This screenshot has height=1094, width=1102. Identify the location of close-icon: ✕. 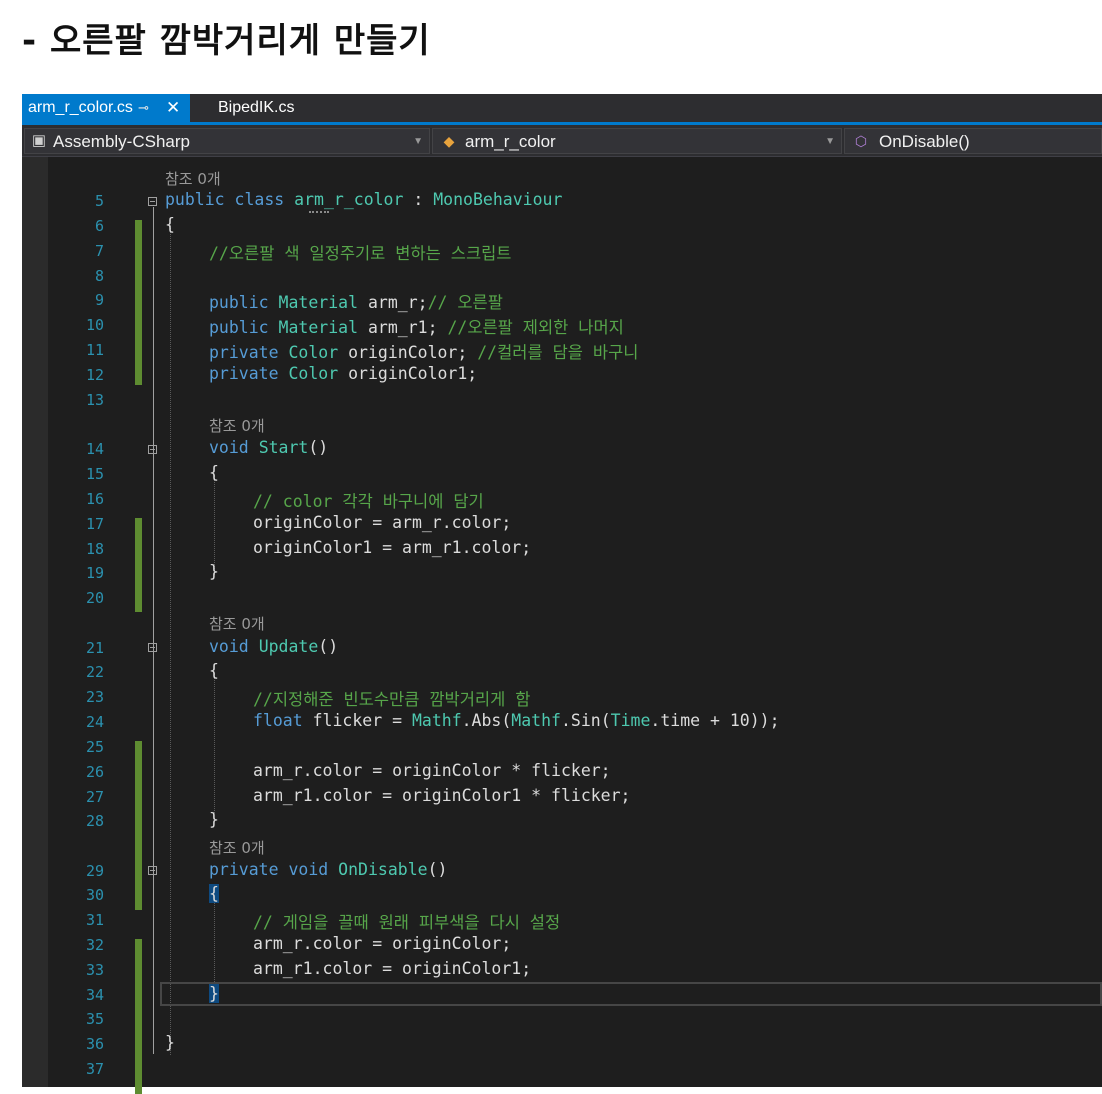
(173, 108).